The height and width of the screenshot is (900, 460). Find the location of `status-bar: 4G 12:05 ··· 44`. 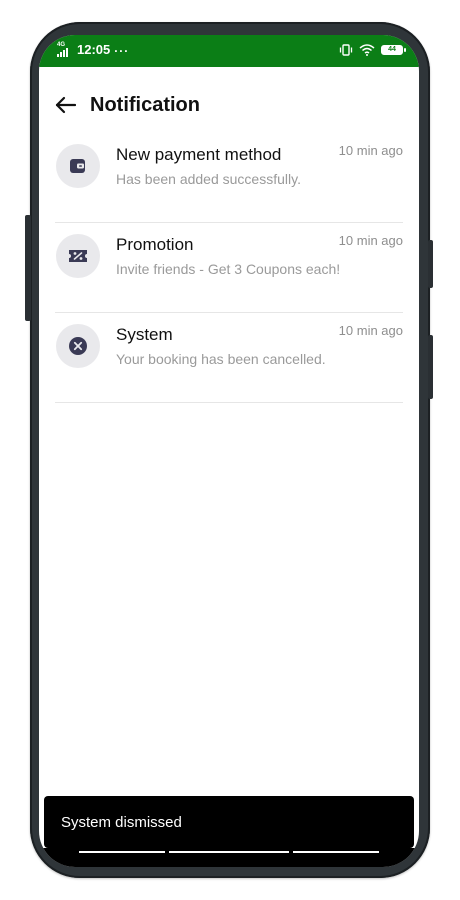

status-bar: 4G 12:05 ··· 44 is located at coordinates (229, 51).